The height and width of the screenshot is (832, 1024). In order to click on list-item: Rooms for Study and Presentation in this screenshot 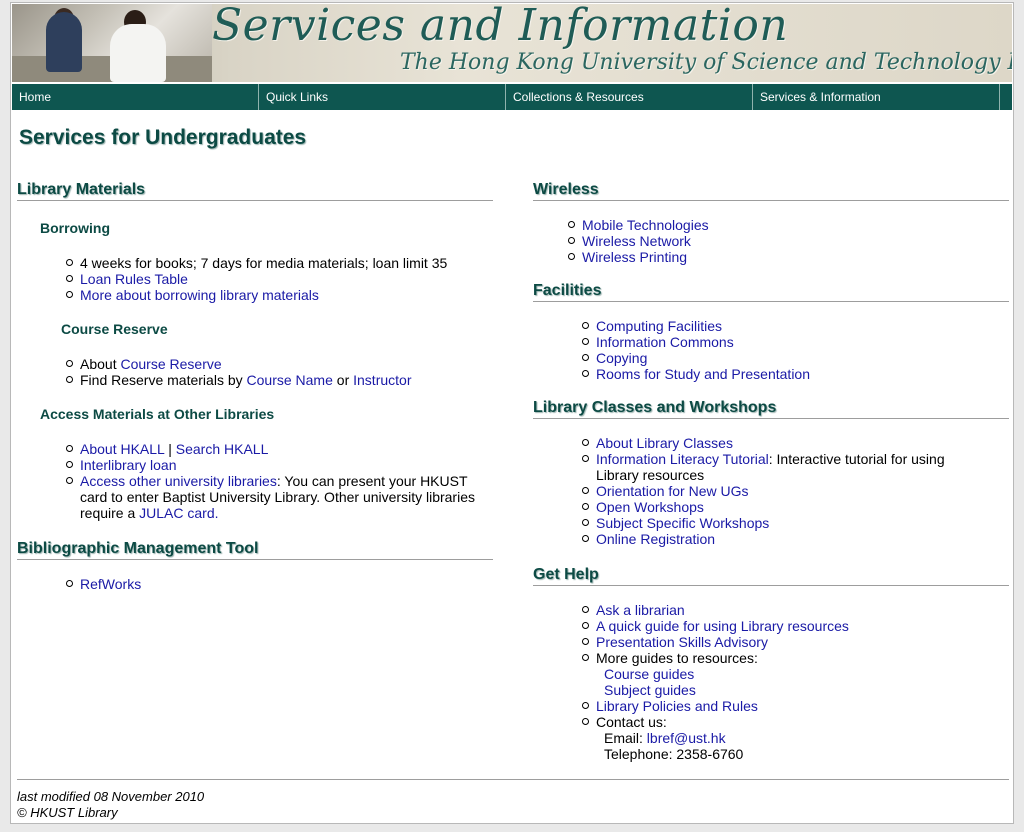, I will do `click(795, 374)`.